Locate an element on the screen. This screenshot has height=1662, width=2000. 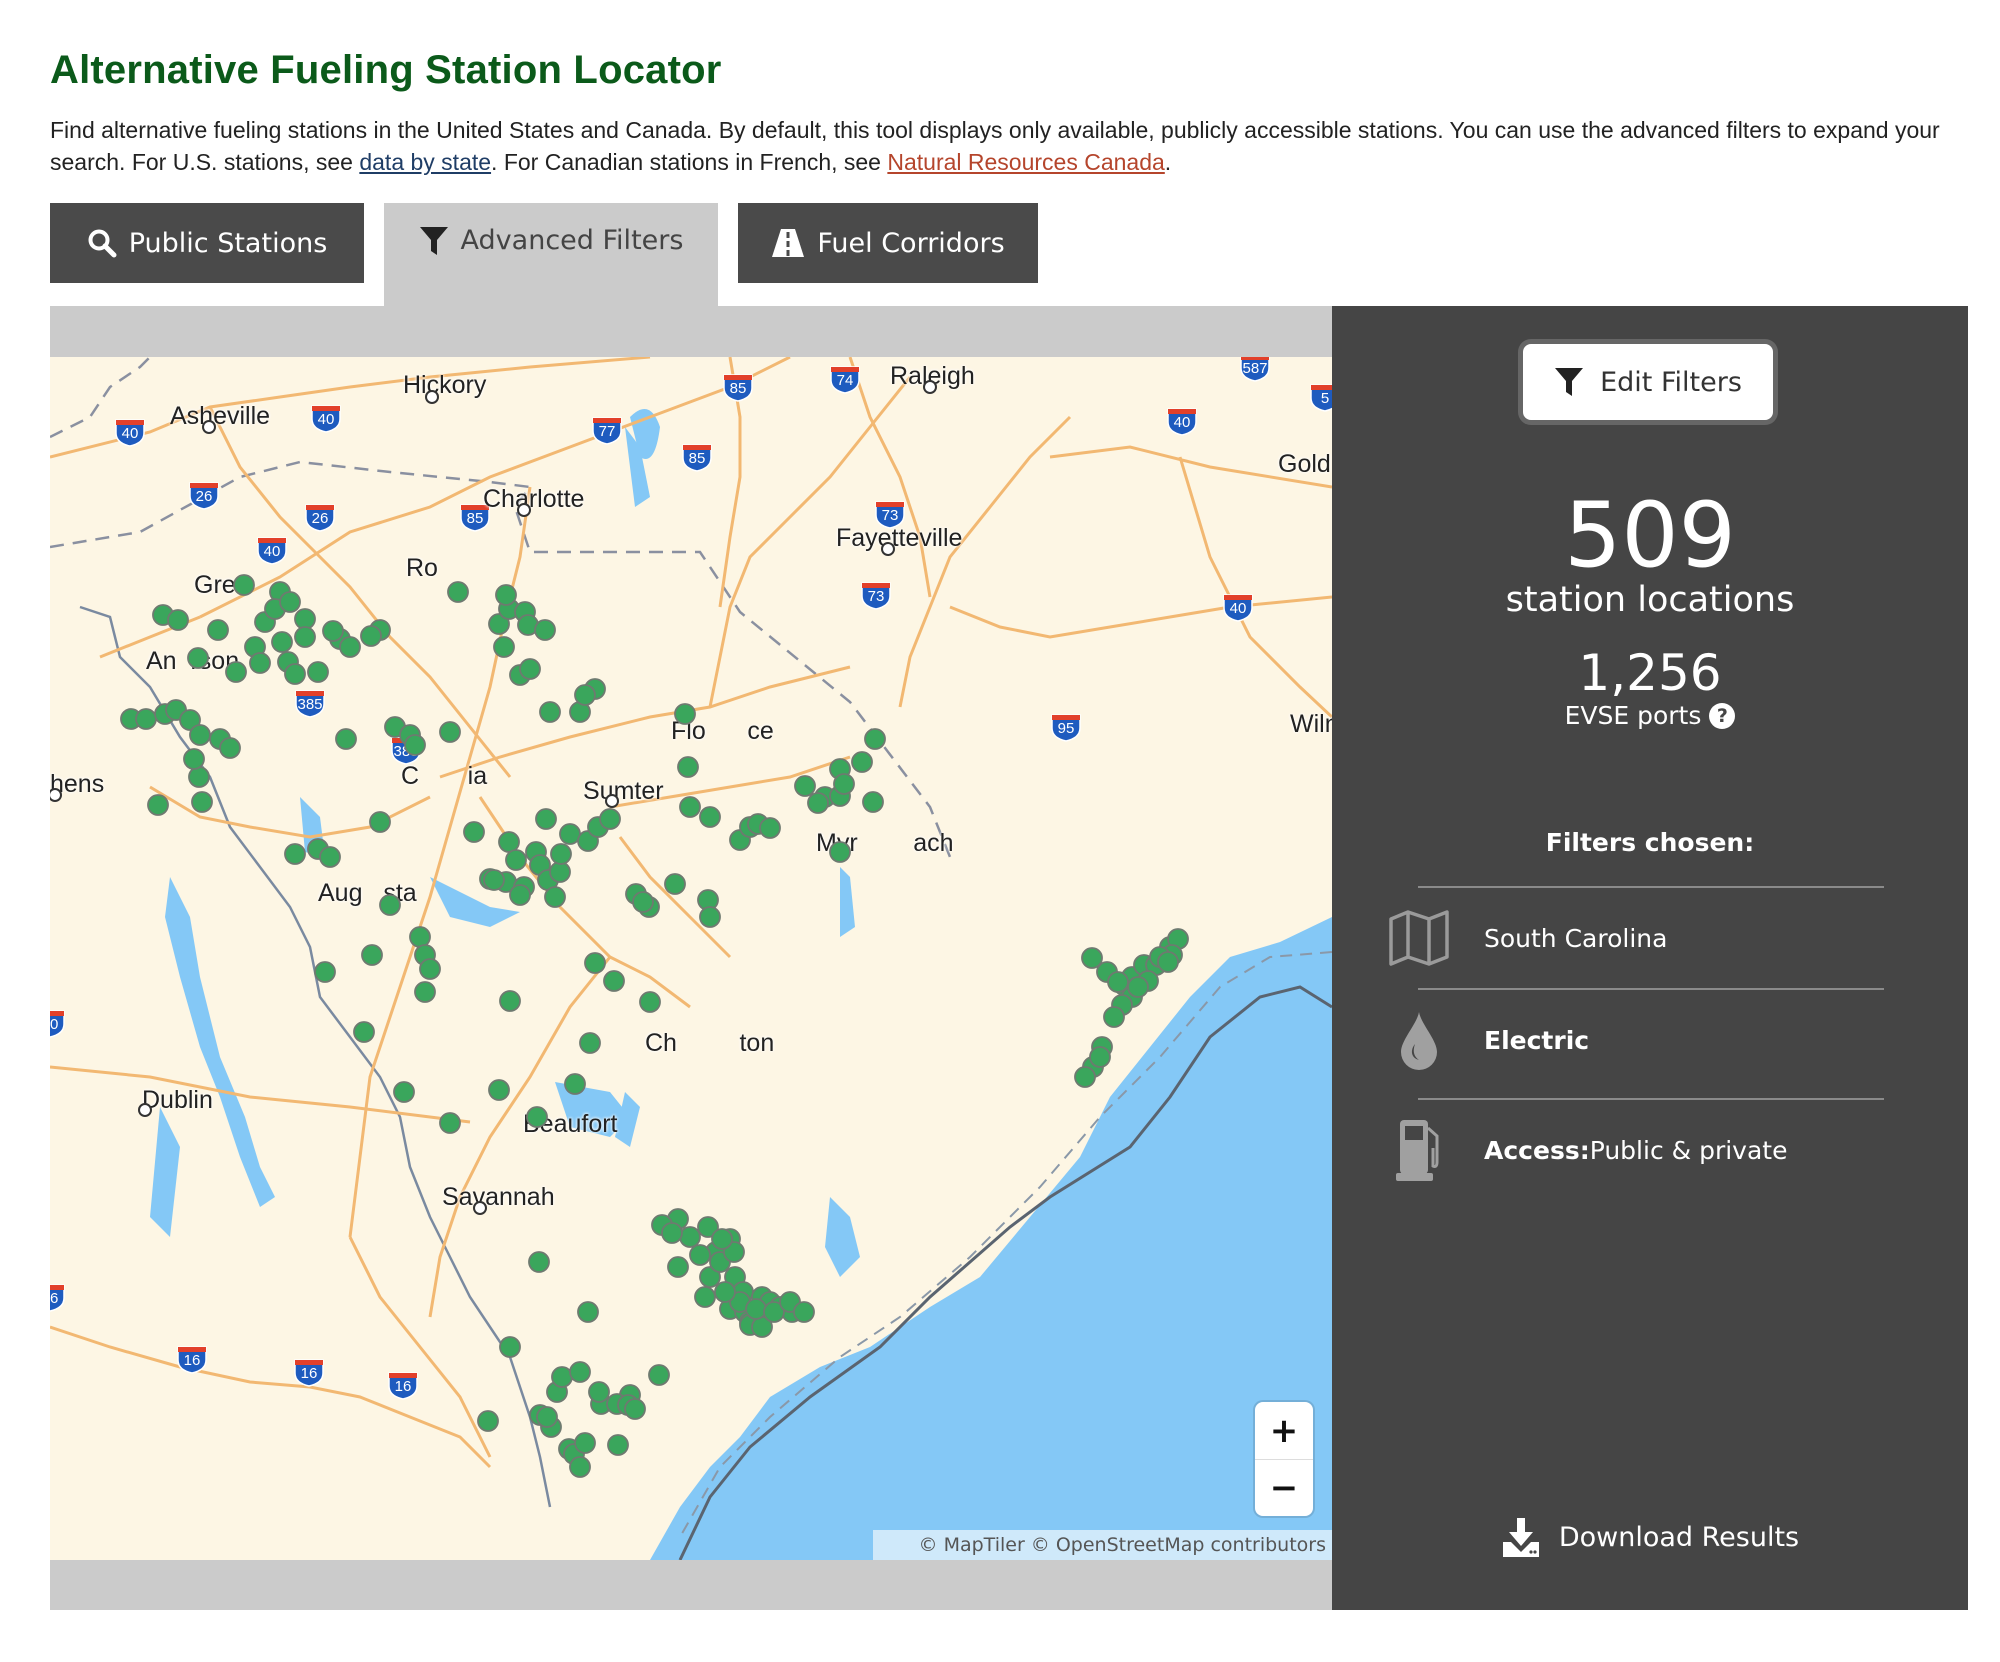
tab-fuel-corridors: Fuel Corridors is located at coordinates (888, 243).